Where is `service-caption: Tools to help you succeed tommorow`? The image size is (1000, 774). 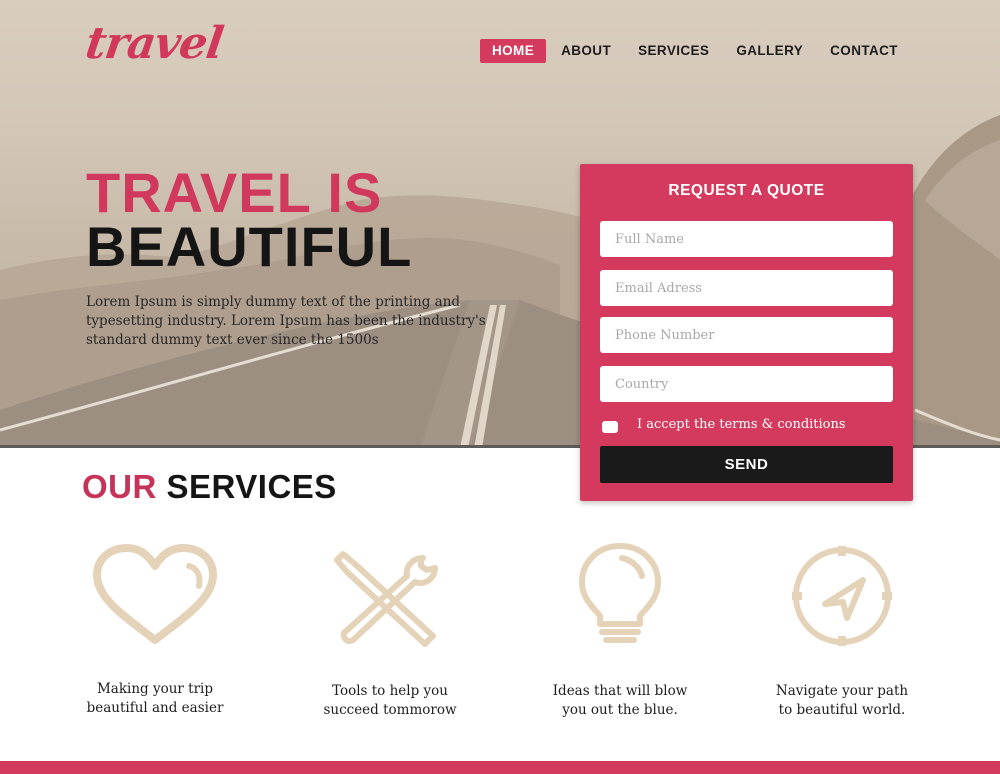
service-caption: Tools to help you succeed tommorow is located at coordinates (390, 700).